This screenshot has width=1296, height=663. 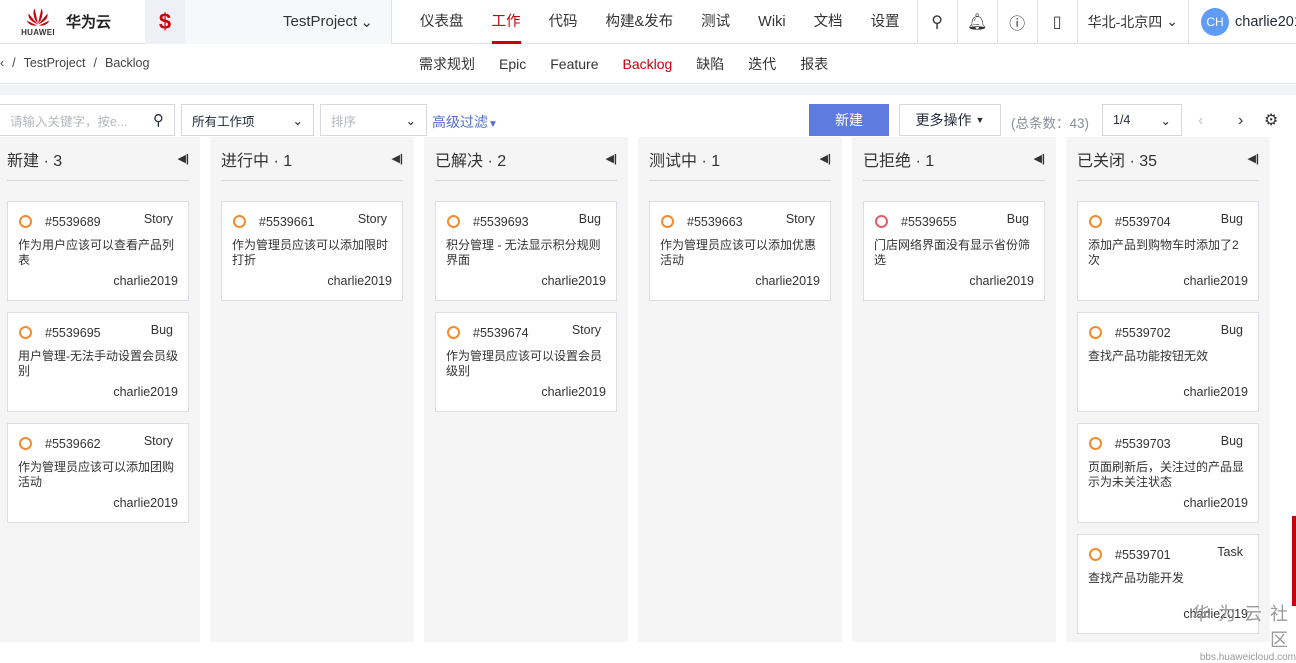 What do you see at coordinates (648, 90) in the screenshot?
I see `divider` at bounding box center [648, 90].